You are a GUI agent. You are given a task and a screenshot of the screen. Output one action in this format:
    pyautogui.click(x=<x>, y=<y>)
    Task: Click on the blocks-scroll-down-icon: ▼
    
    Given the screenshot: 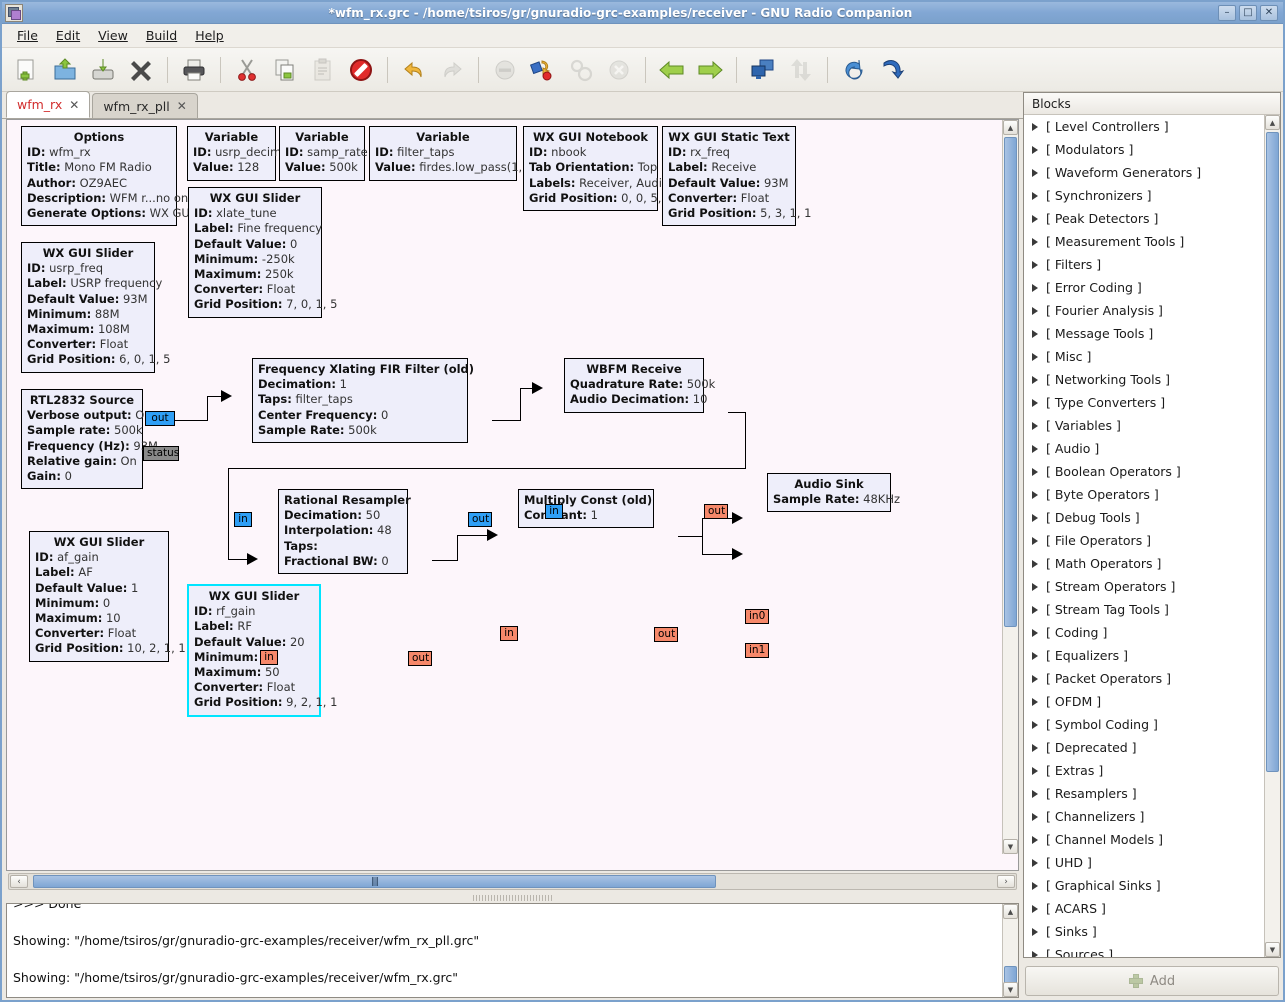 What is the action you would take?
    pyautogui.click(x=1272, y=949)
    